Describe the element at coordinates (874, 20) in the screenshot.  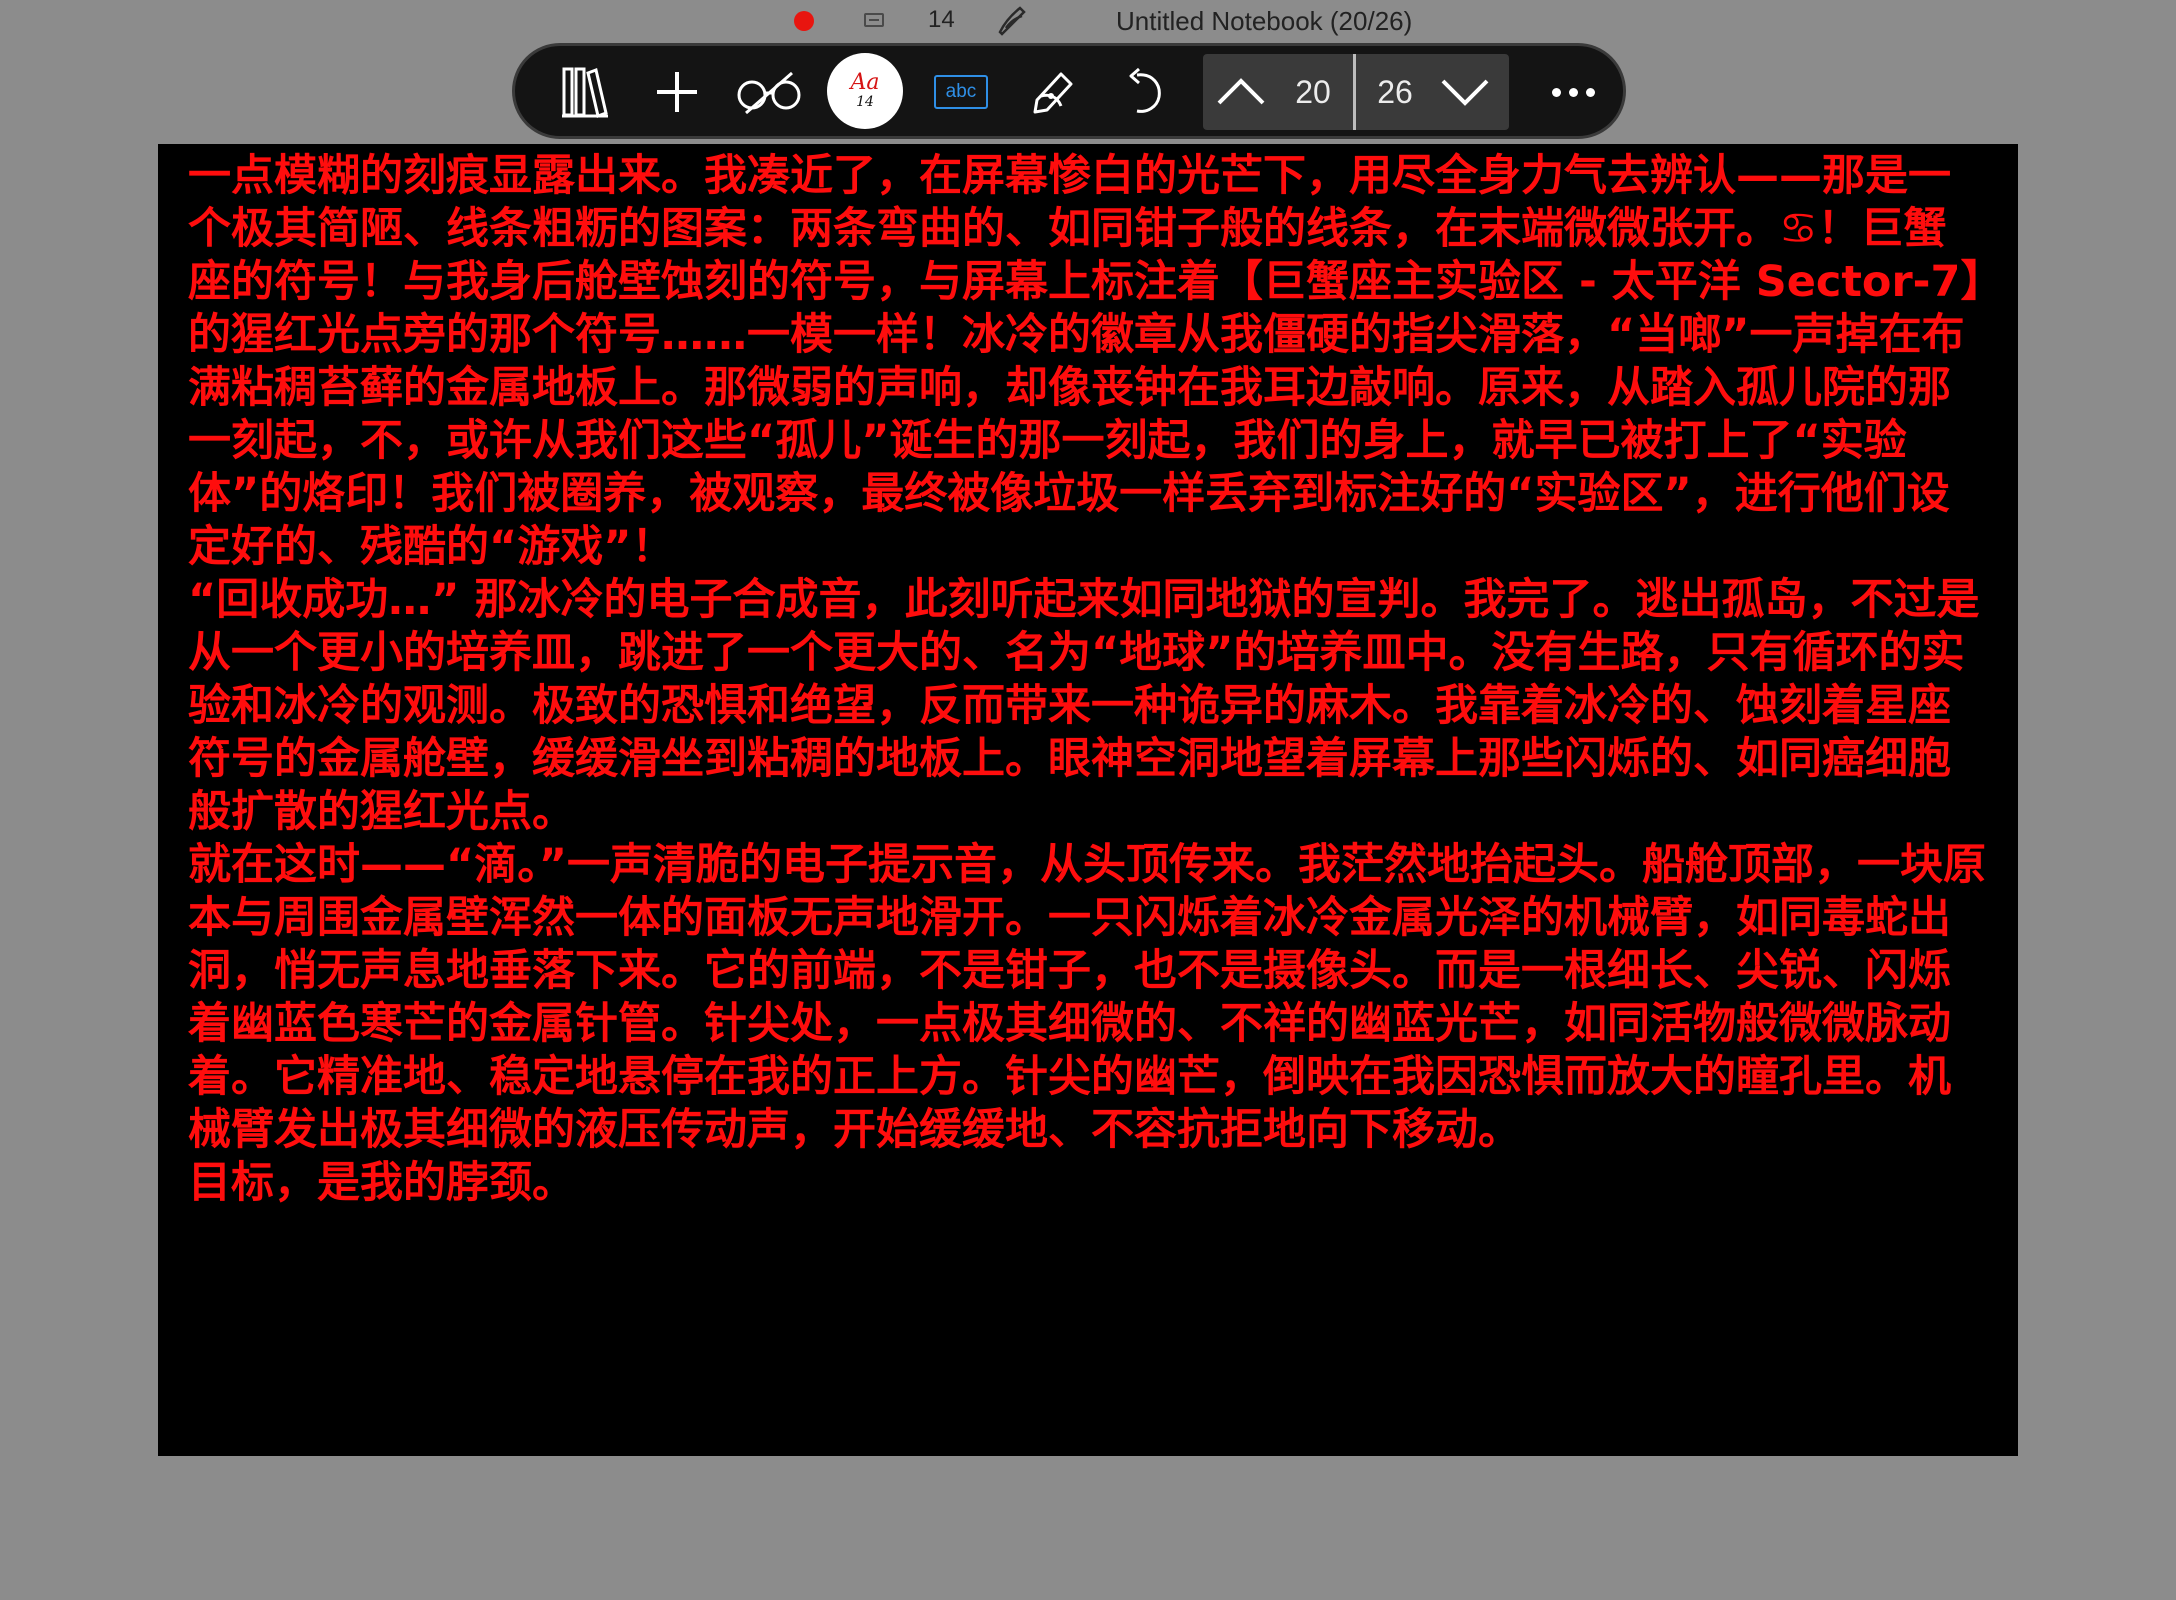
I see `keyboard-icon` at that location.